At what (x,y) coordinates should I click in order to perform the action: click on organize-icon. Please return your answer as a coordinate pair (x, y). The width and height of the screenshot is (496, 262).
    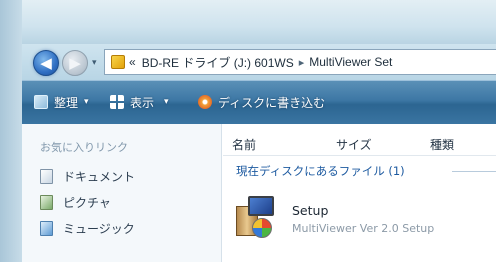
    Looking at the image, I should click on (41, 102).